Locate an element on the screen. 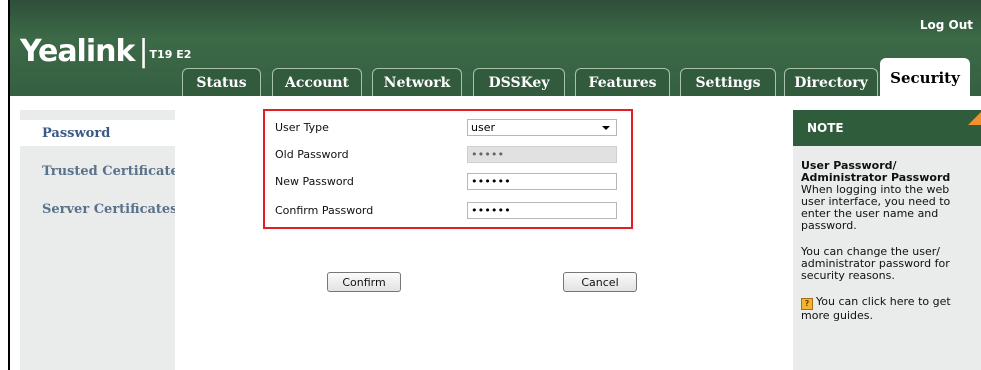 This screenshot has width=981, height=370. confirm-password-row: Confirm Password •••••• is located at coordinates (448, 213).